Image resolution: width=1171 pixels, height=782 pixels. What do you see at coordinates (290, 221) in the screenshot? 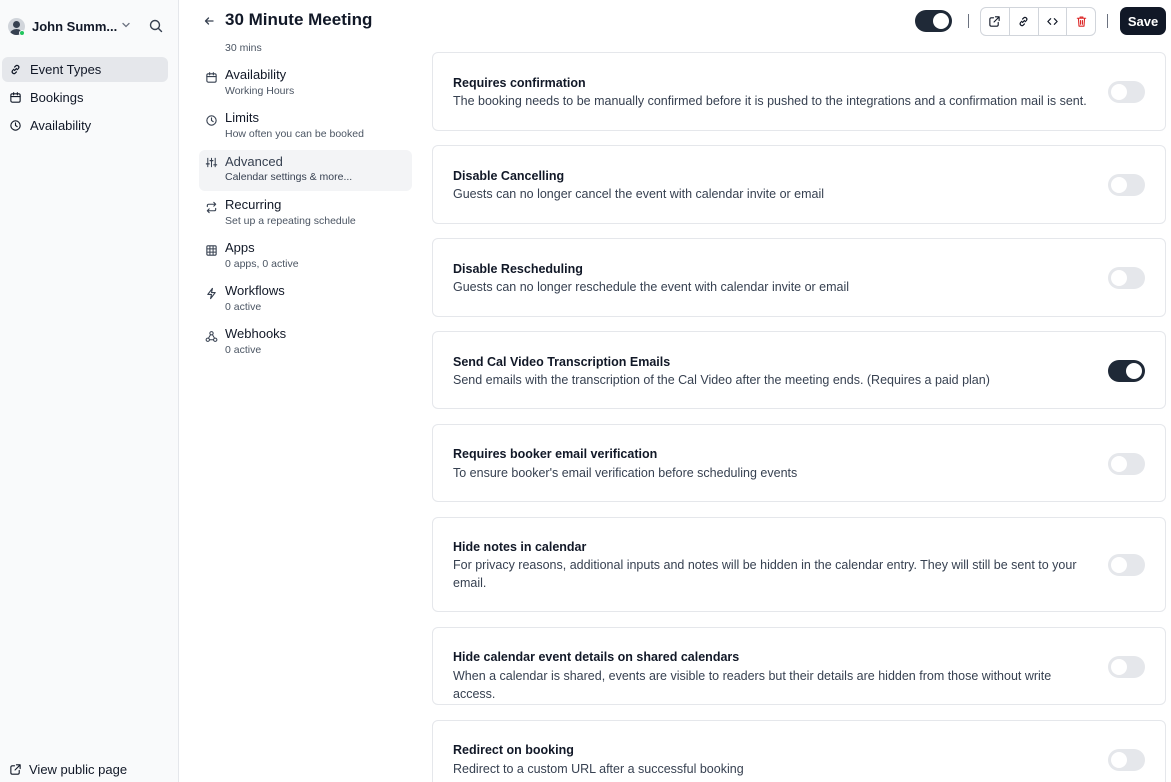
I see `subnav-desc: Set up a repeating schedule` at bounding box center [290, 221].